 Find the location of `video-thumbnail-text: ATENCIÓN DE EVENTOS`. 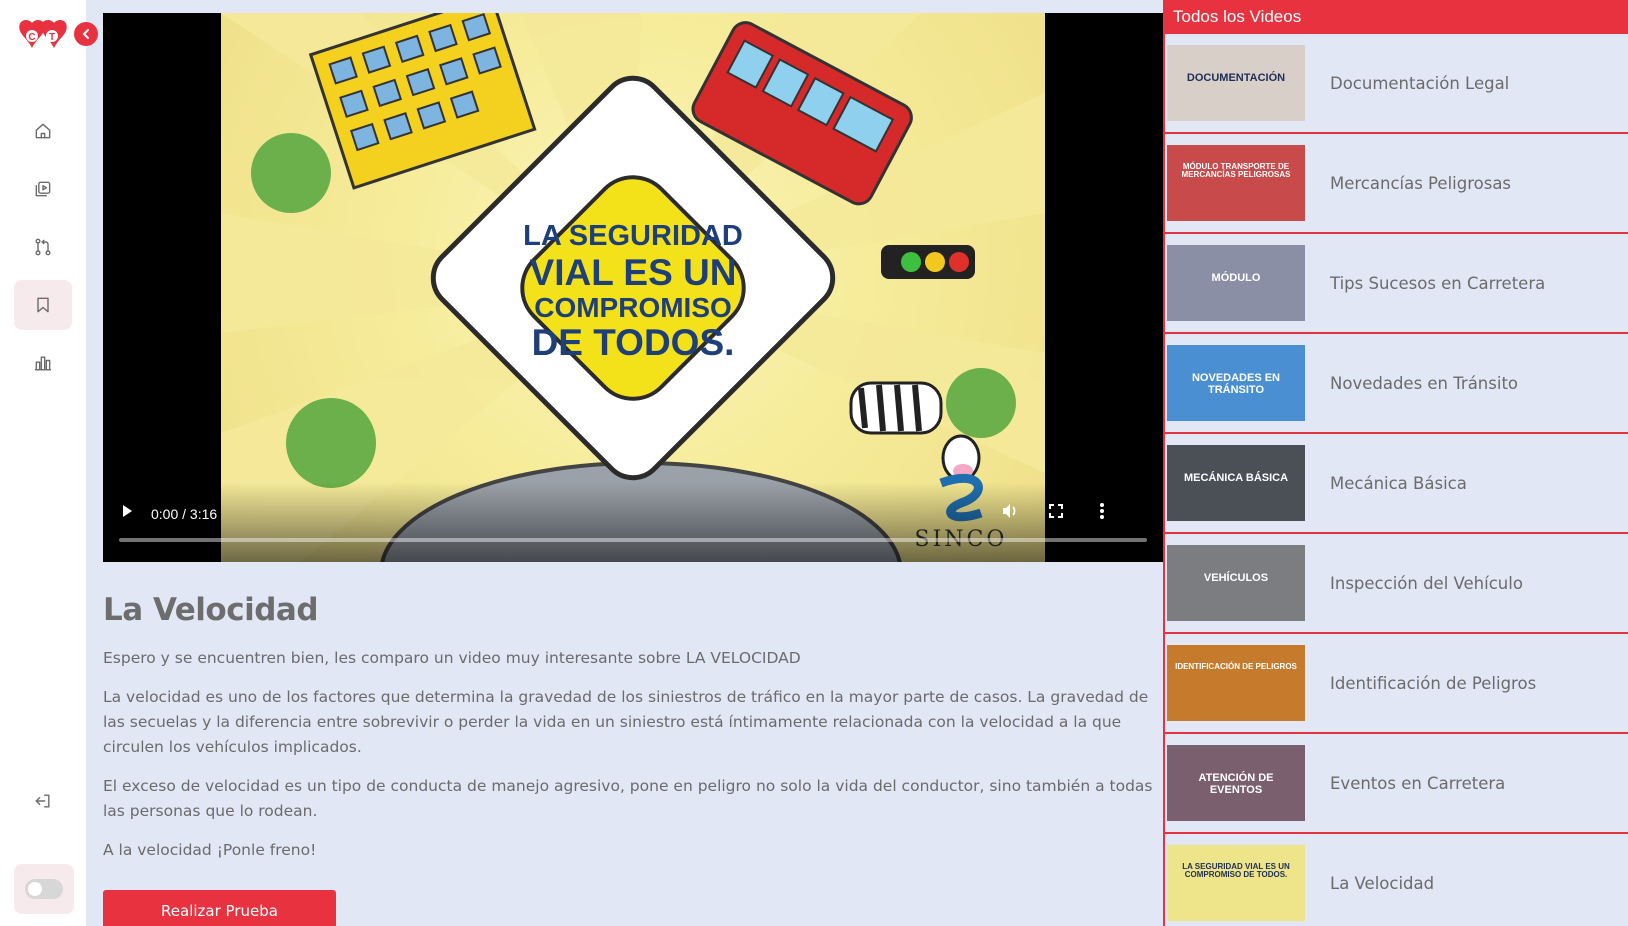

video-thumbnail-text: ATENCIÓN DE EVENTOS is located at coordinates (1236, 784).